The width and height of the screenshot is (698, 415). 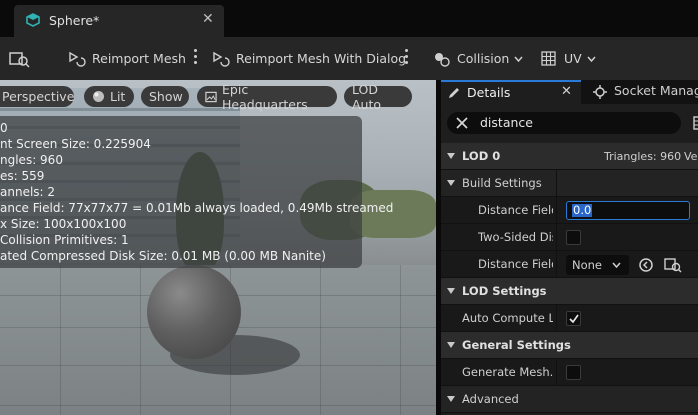 I want to click on reimport-dialog-options-kebab-icon, so click(x=407, y=58).